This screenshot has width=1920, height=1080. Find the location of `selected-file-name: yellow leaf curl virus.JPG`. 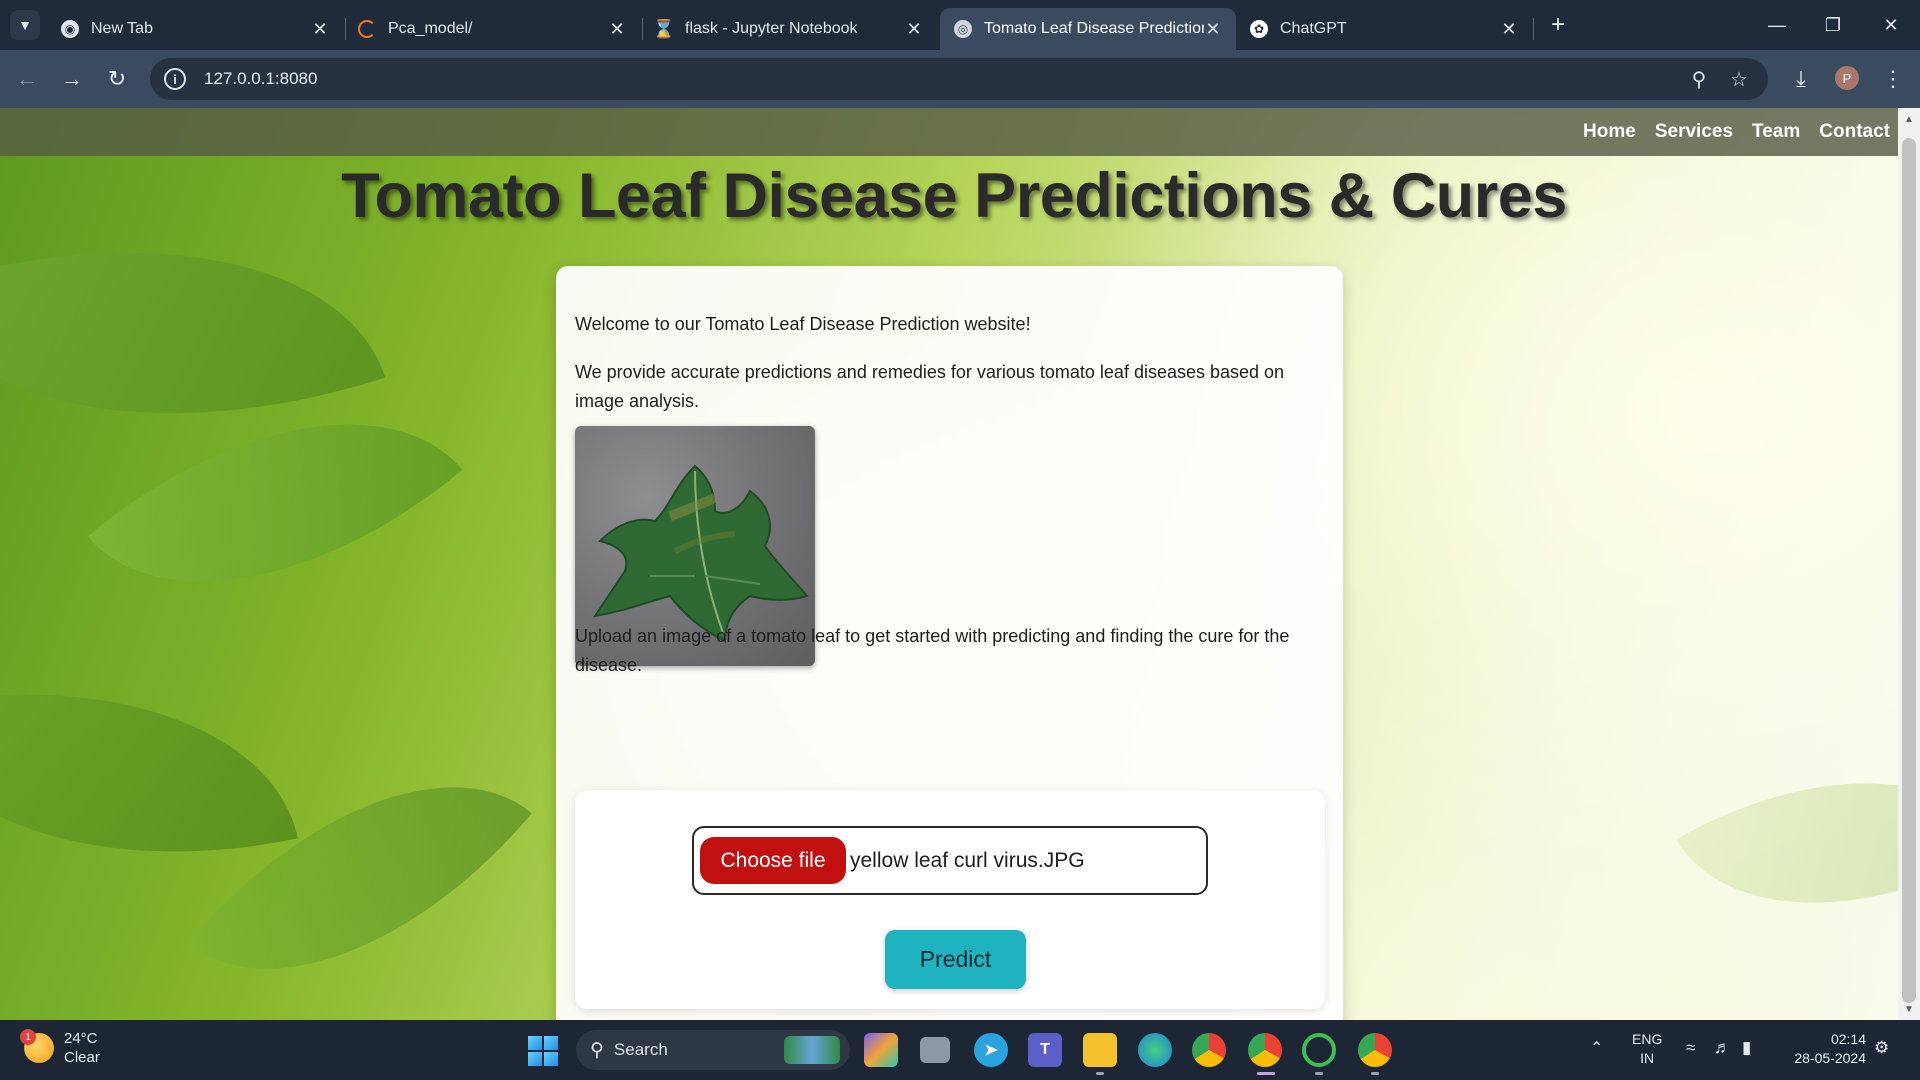

selected-file-name: yellow leaf curl virus.JPG is located at coordinates (967, 860).